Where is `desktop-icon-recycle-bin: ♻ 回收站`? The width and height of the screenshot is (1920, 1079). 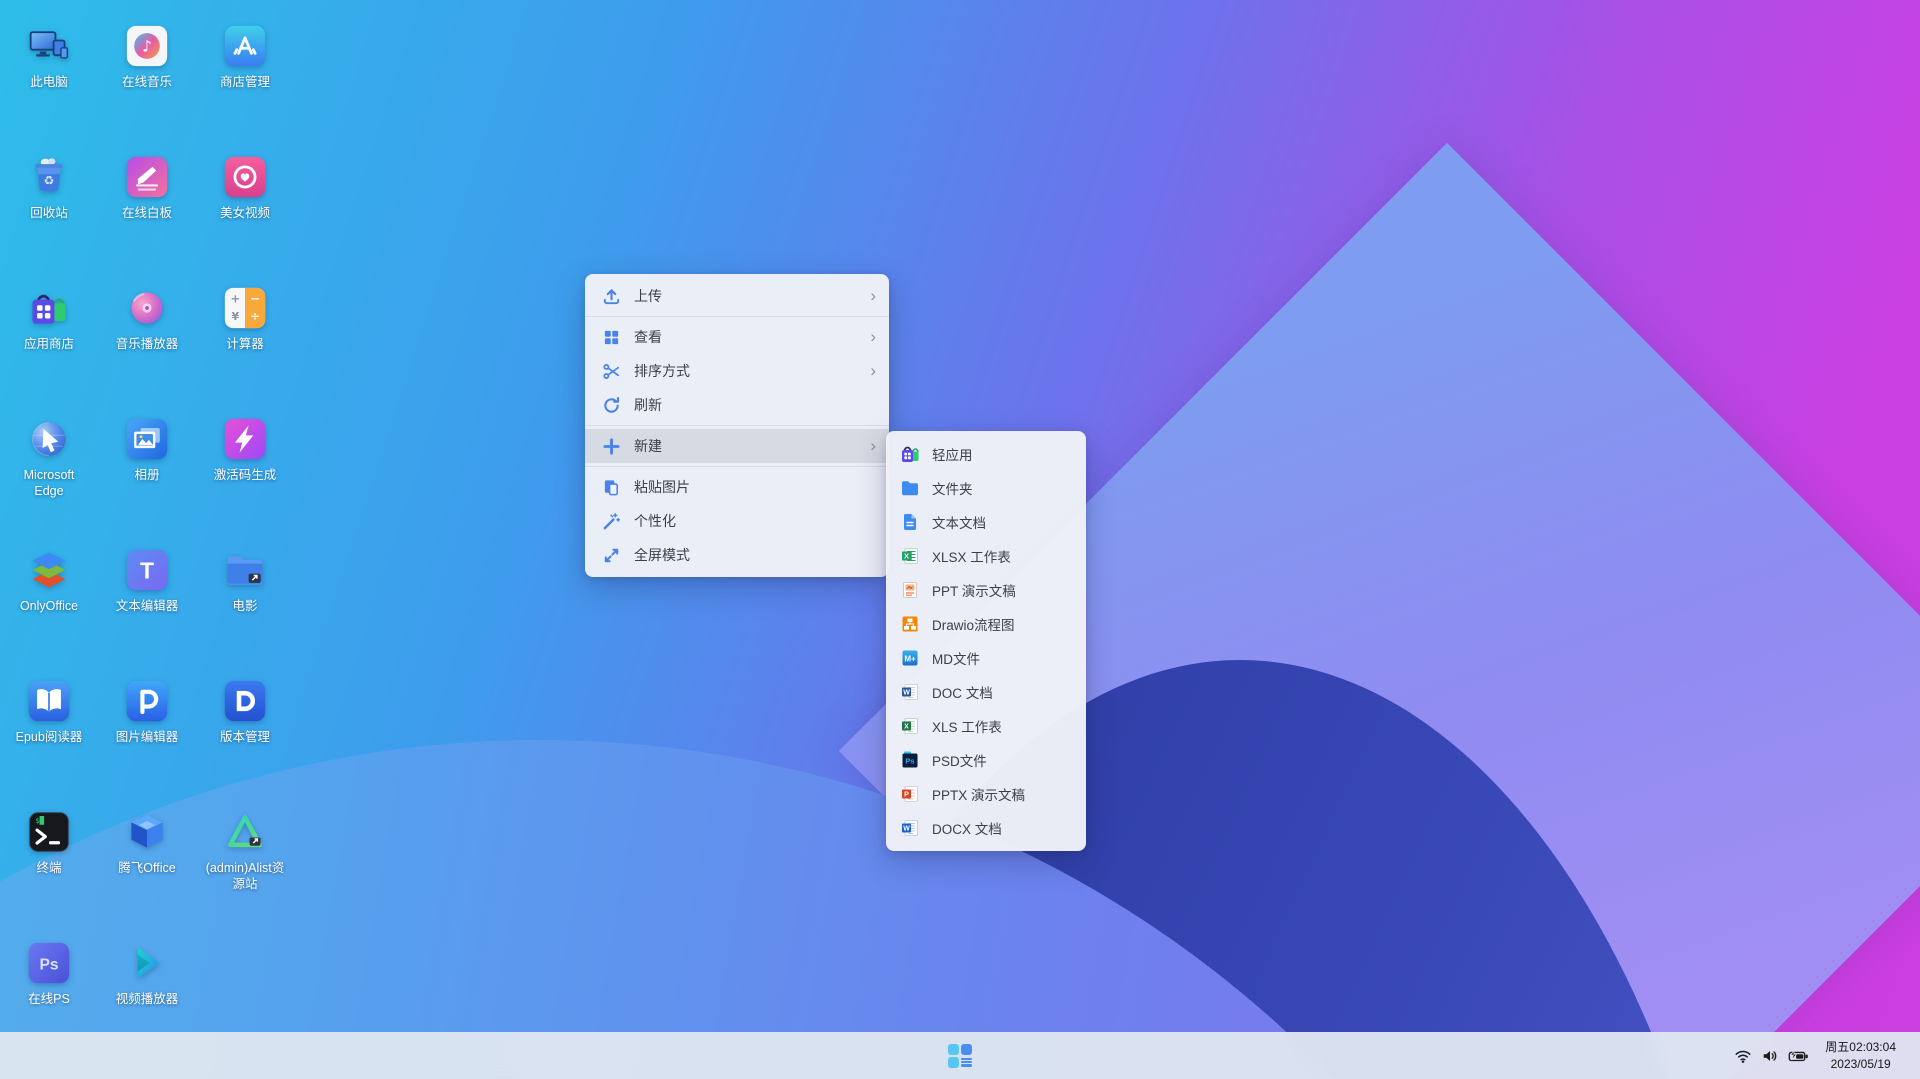 desktop-icon-recycle-bin: ♻ 回收站 is located at coordinates (49, 210).